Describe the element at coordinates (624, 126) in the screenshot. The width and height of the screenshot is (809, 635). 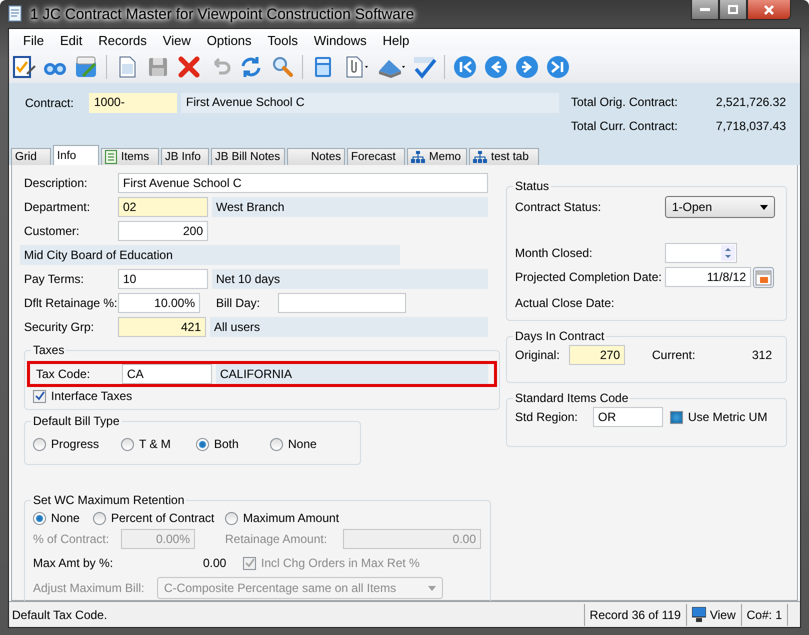
I see `total-label: Total Curr. Contract:` at that location.